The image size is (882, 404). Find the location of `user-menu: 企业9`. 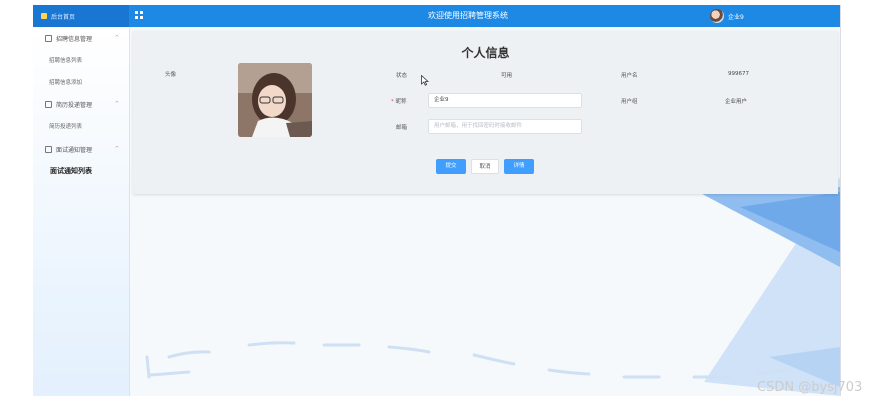

user-menu: 企业9 is located at coordinates (727, 16).